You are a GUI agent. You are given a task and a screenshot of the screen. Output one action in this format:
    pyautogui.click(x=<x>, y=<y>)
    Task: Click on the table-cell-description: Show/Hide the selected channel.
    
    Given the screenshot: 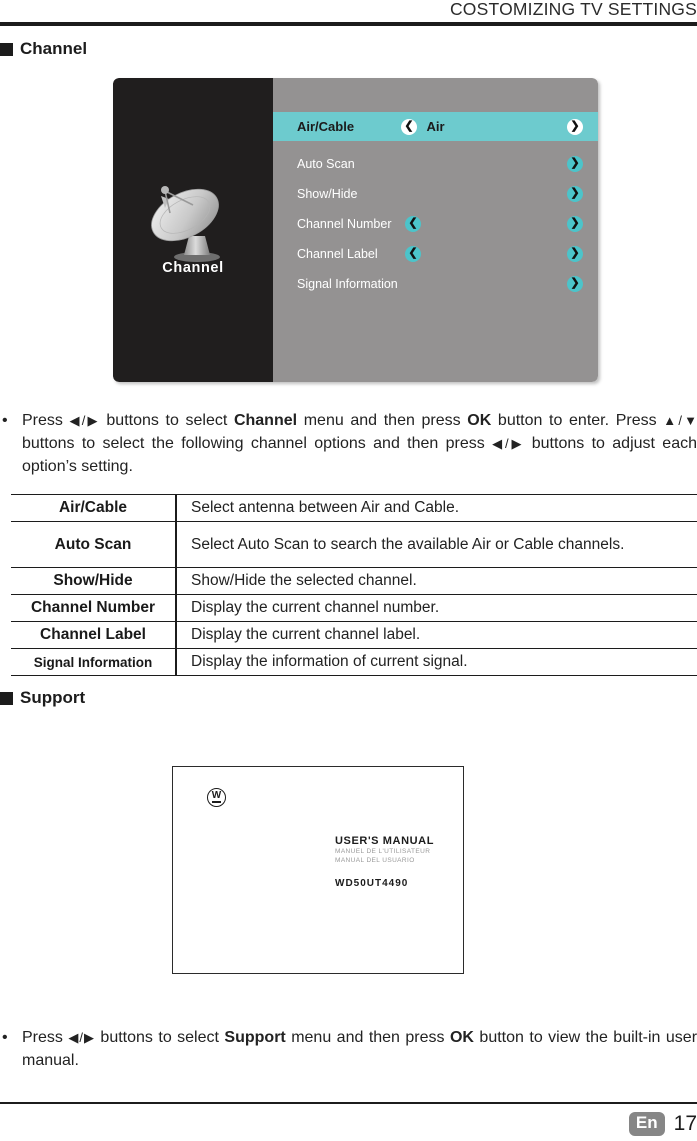 What is the action you would take?
    pyautogui.click(x=436, y=581)
    